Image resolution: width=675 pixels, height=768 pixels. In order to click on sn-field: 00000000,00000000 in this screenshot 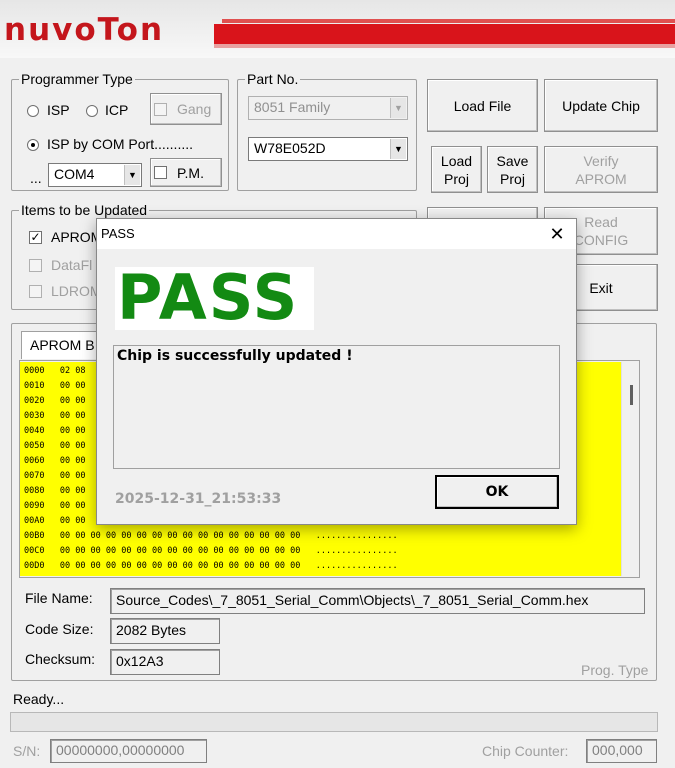, I will do `click(128, 751)`.